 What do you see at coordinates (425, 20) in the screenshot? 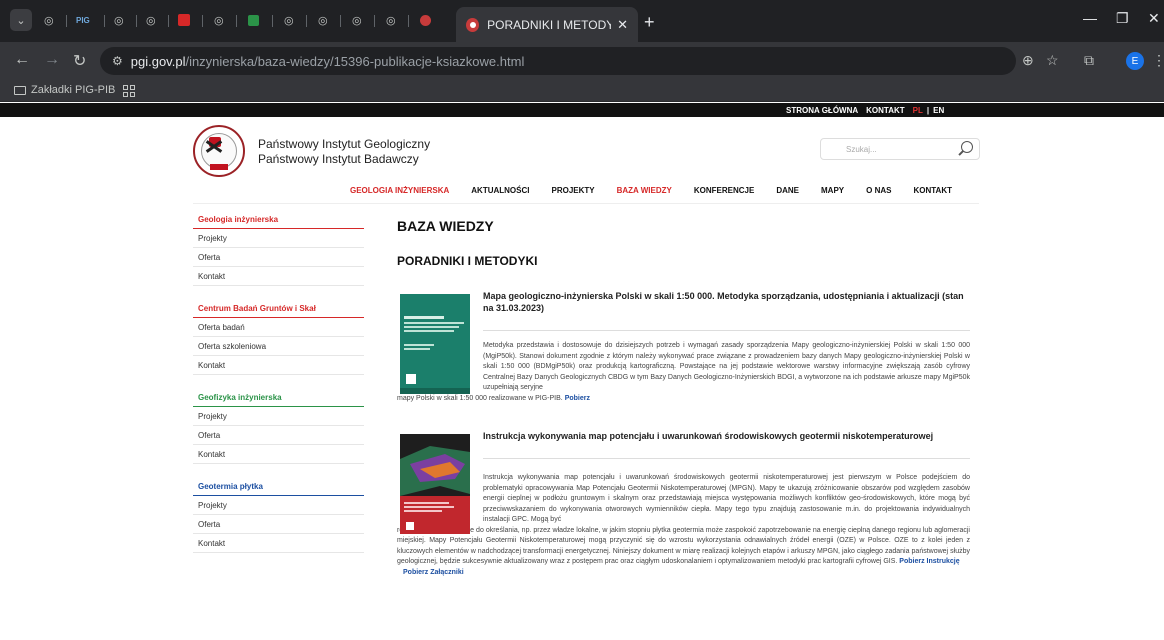
I see `pinned-tab-icon` at bounding box center [425, 20].